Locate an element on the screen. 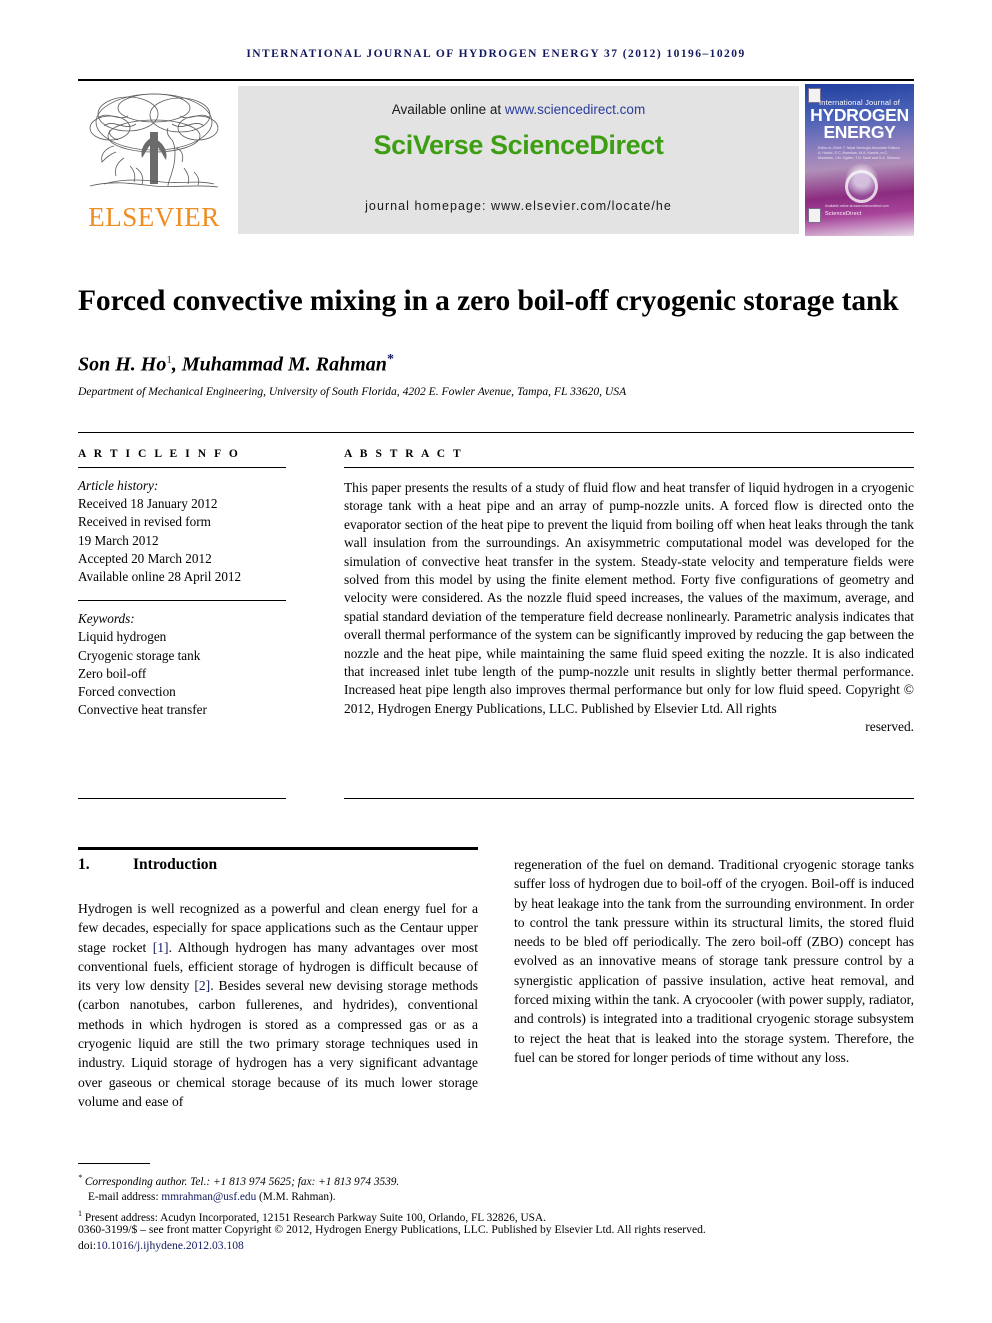 The image size is (992, 1323). section-number: 1. is located at coordinates (84, 864).